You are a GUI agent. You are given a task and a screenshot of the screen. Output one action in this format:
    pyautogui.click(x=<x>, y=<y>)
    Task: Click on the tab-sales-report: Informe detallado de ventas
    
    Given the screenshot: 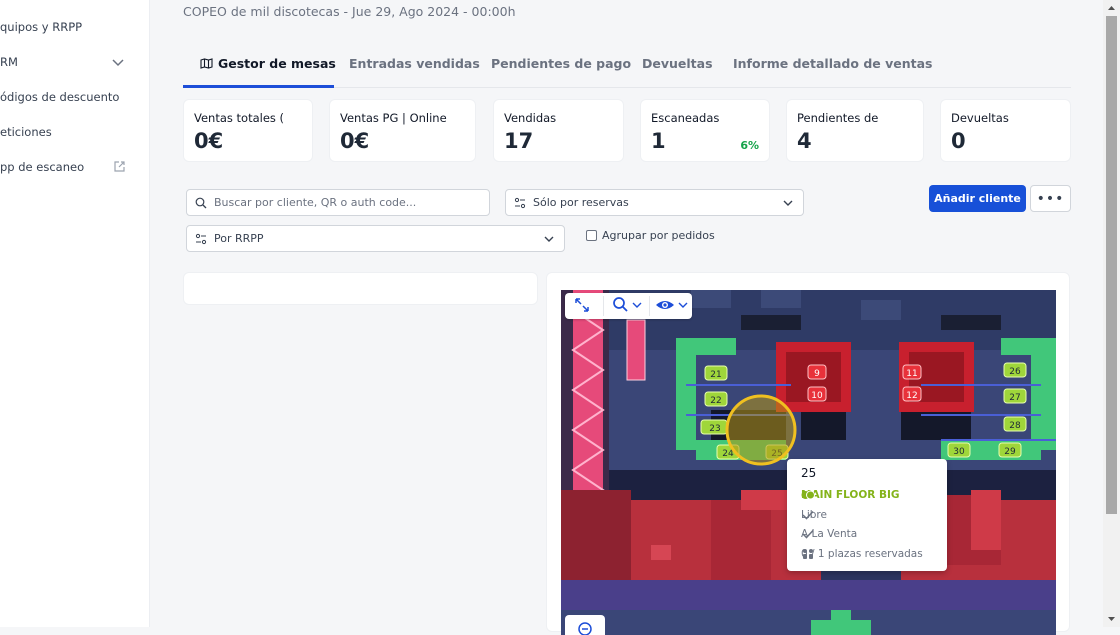 What is the action you would take?
    pyautogui.click(x=832, y=68)
    